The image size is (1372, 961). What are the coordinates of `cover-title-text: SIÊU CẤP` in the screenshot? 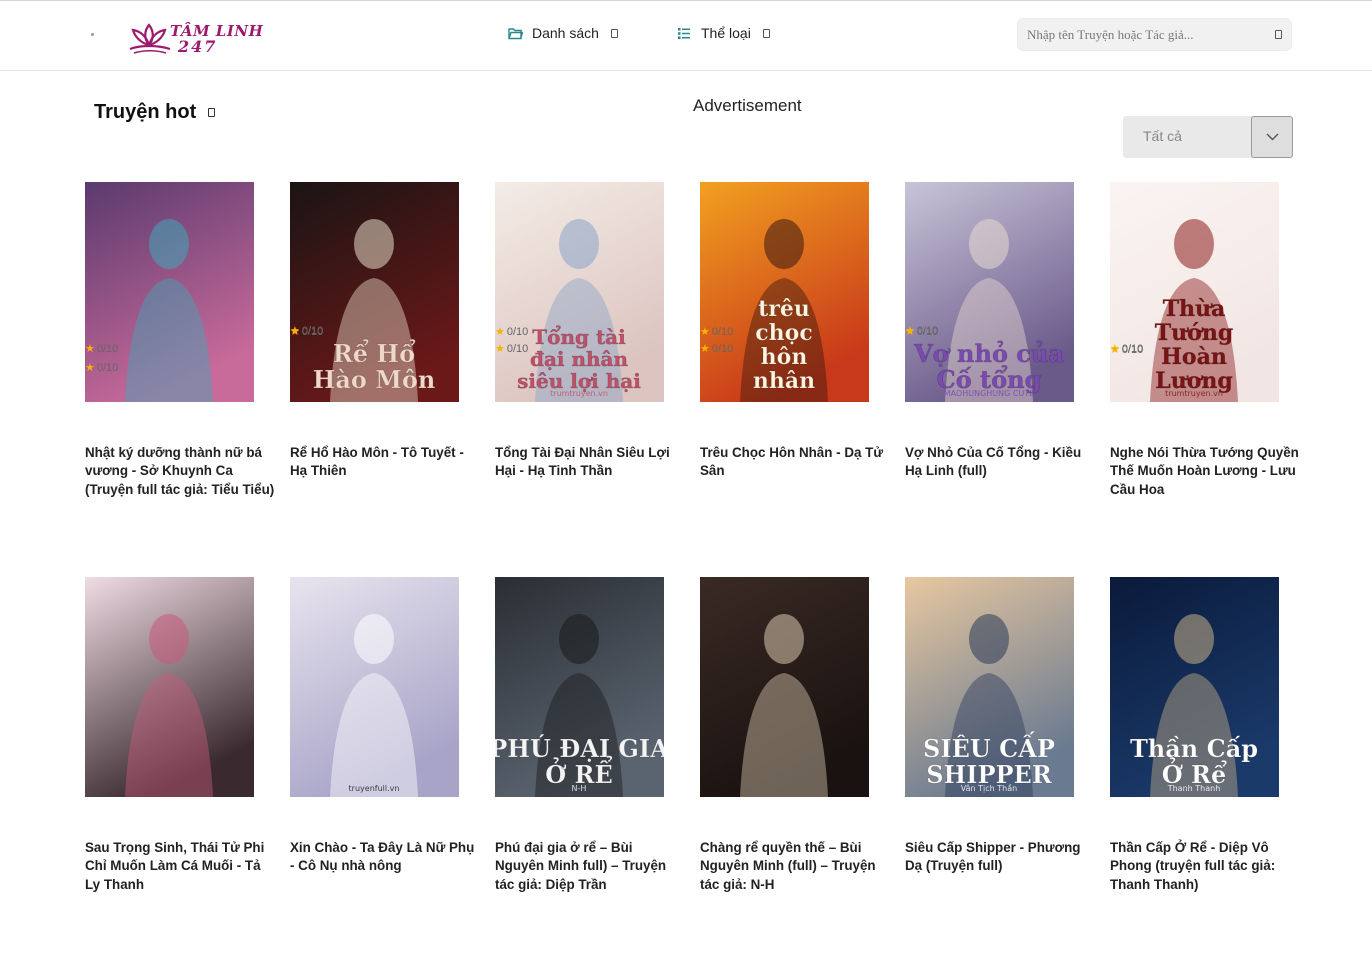 It's located at (989, 747).